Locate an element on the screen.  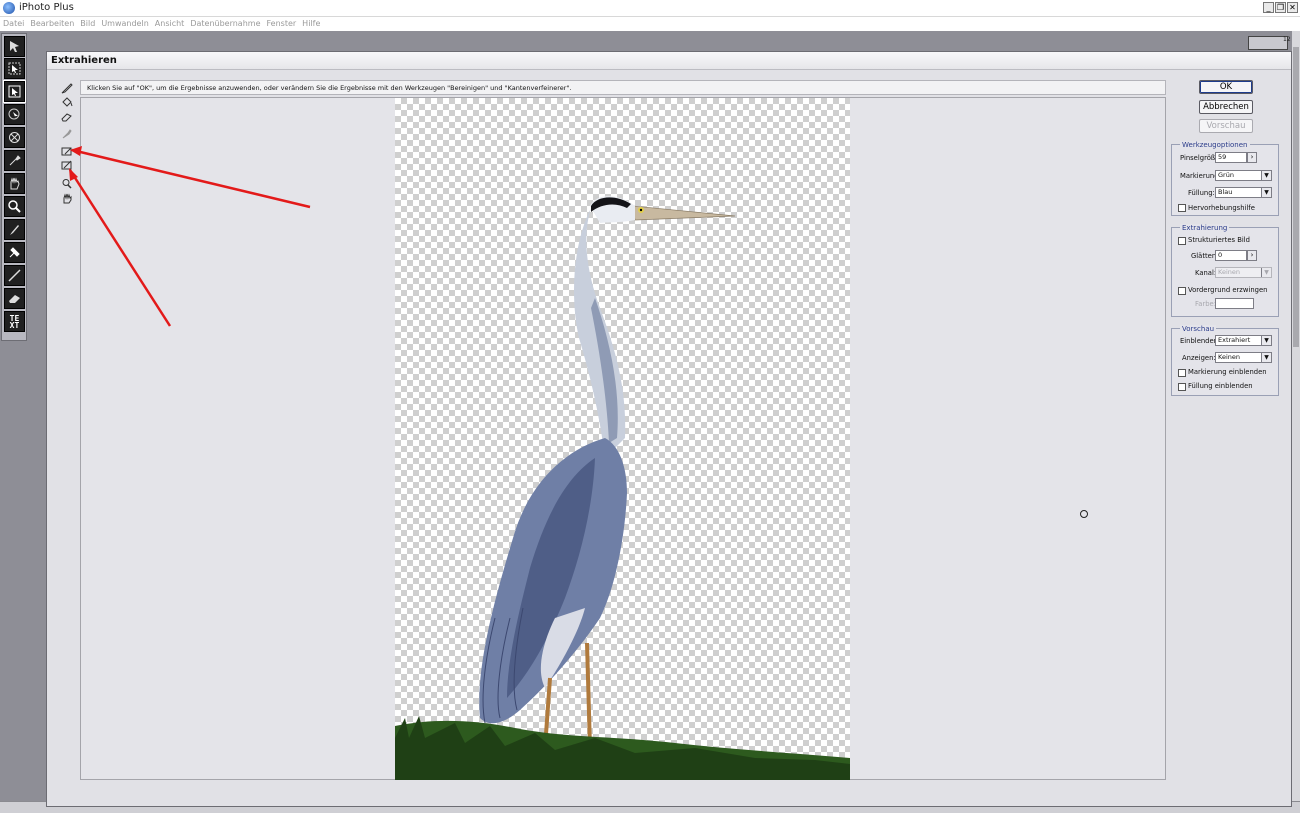
tool-text: TE XT is located at coordinates (14, 321).